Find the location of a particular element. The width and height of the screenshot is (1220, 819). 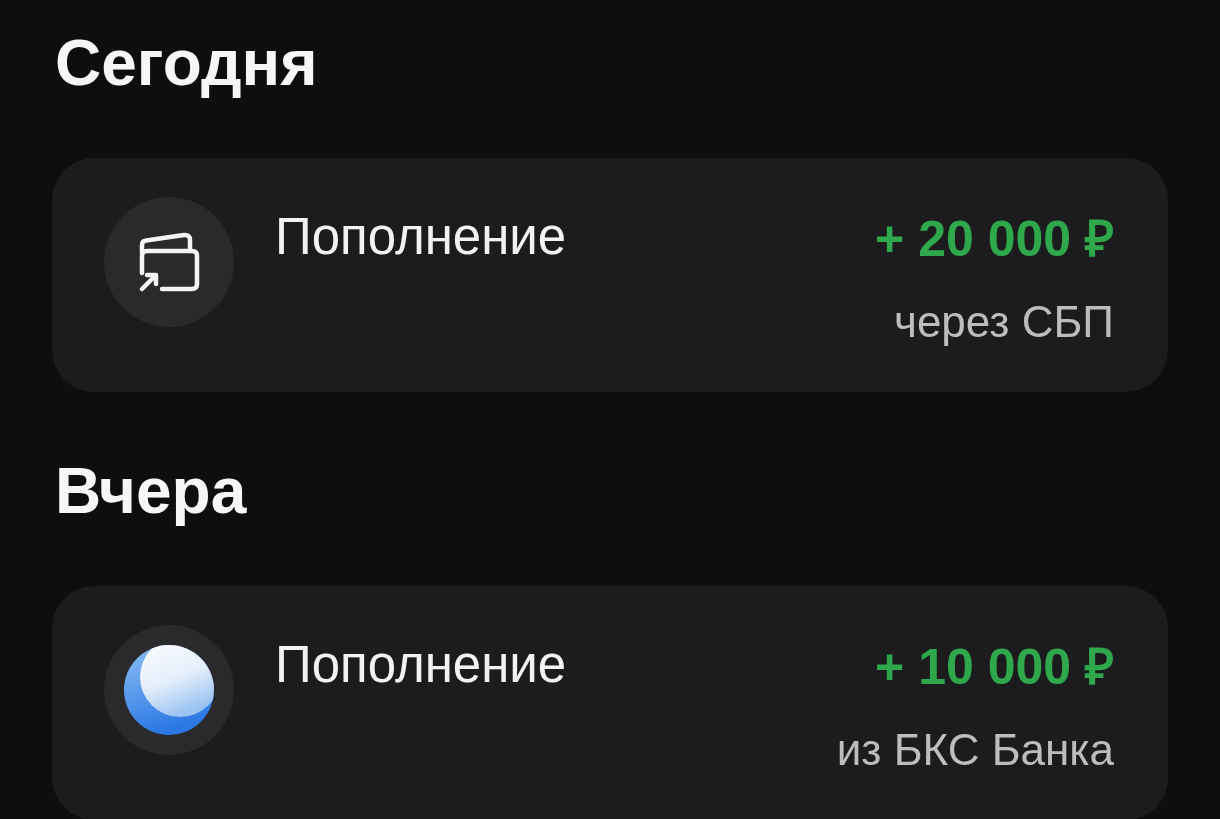

section-title: Сегодня is located at coordinates (187, 63).